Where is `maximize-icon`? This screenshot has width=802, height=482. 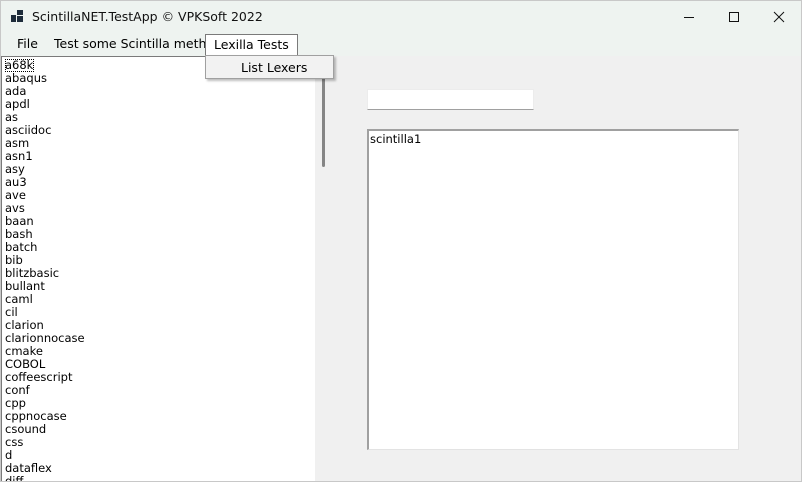 maximize-icon is located at coordinates (734, 16).